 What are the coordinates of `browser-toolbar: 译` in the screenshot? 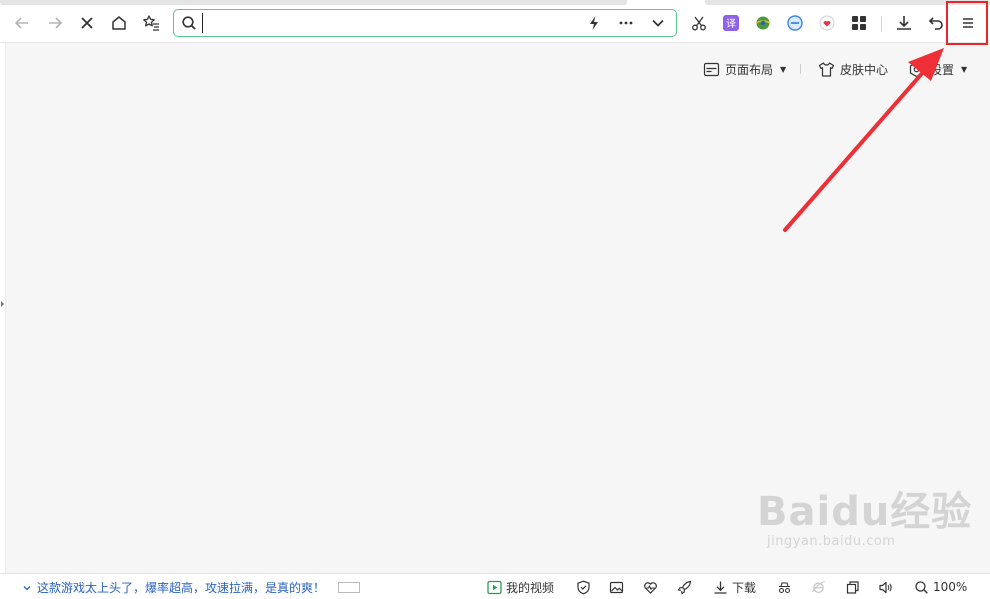 It's located at (495, 24).